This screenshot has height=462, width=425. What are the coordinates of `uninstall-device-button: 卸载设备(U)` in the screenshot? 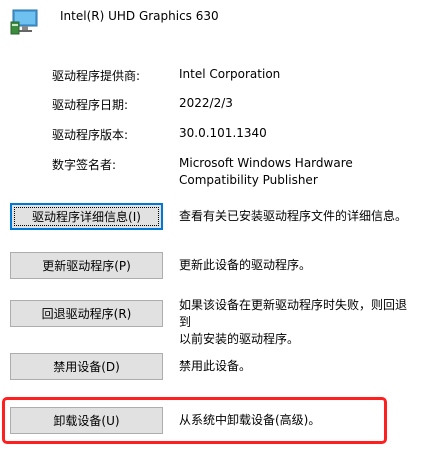 It's located at (86, 420).